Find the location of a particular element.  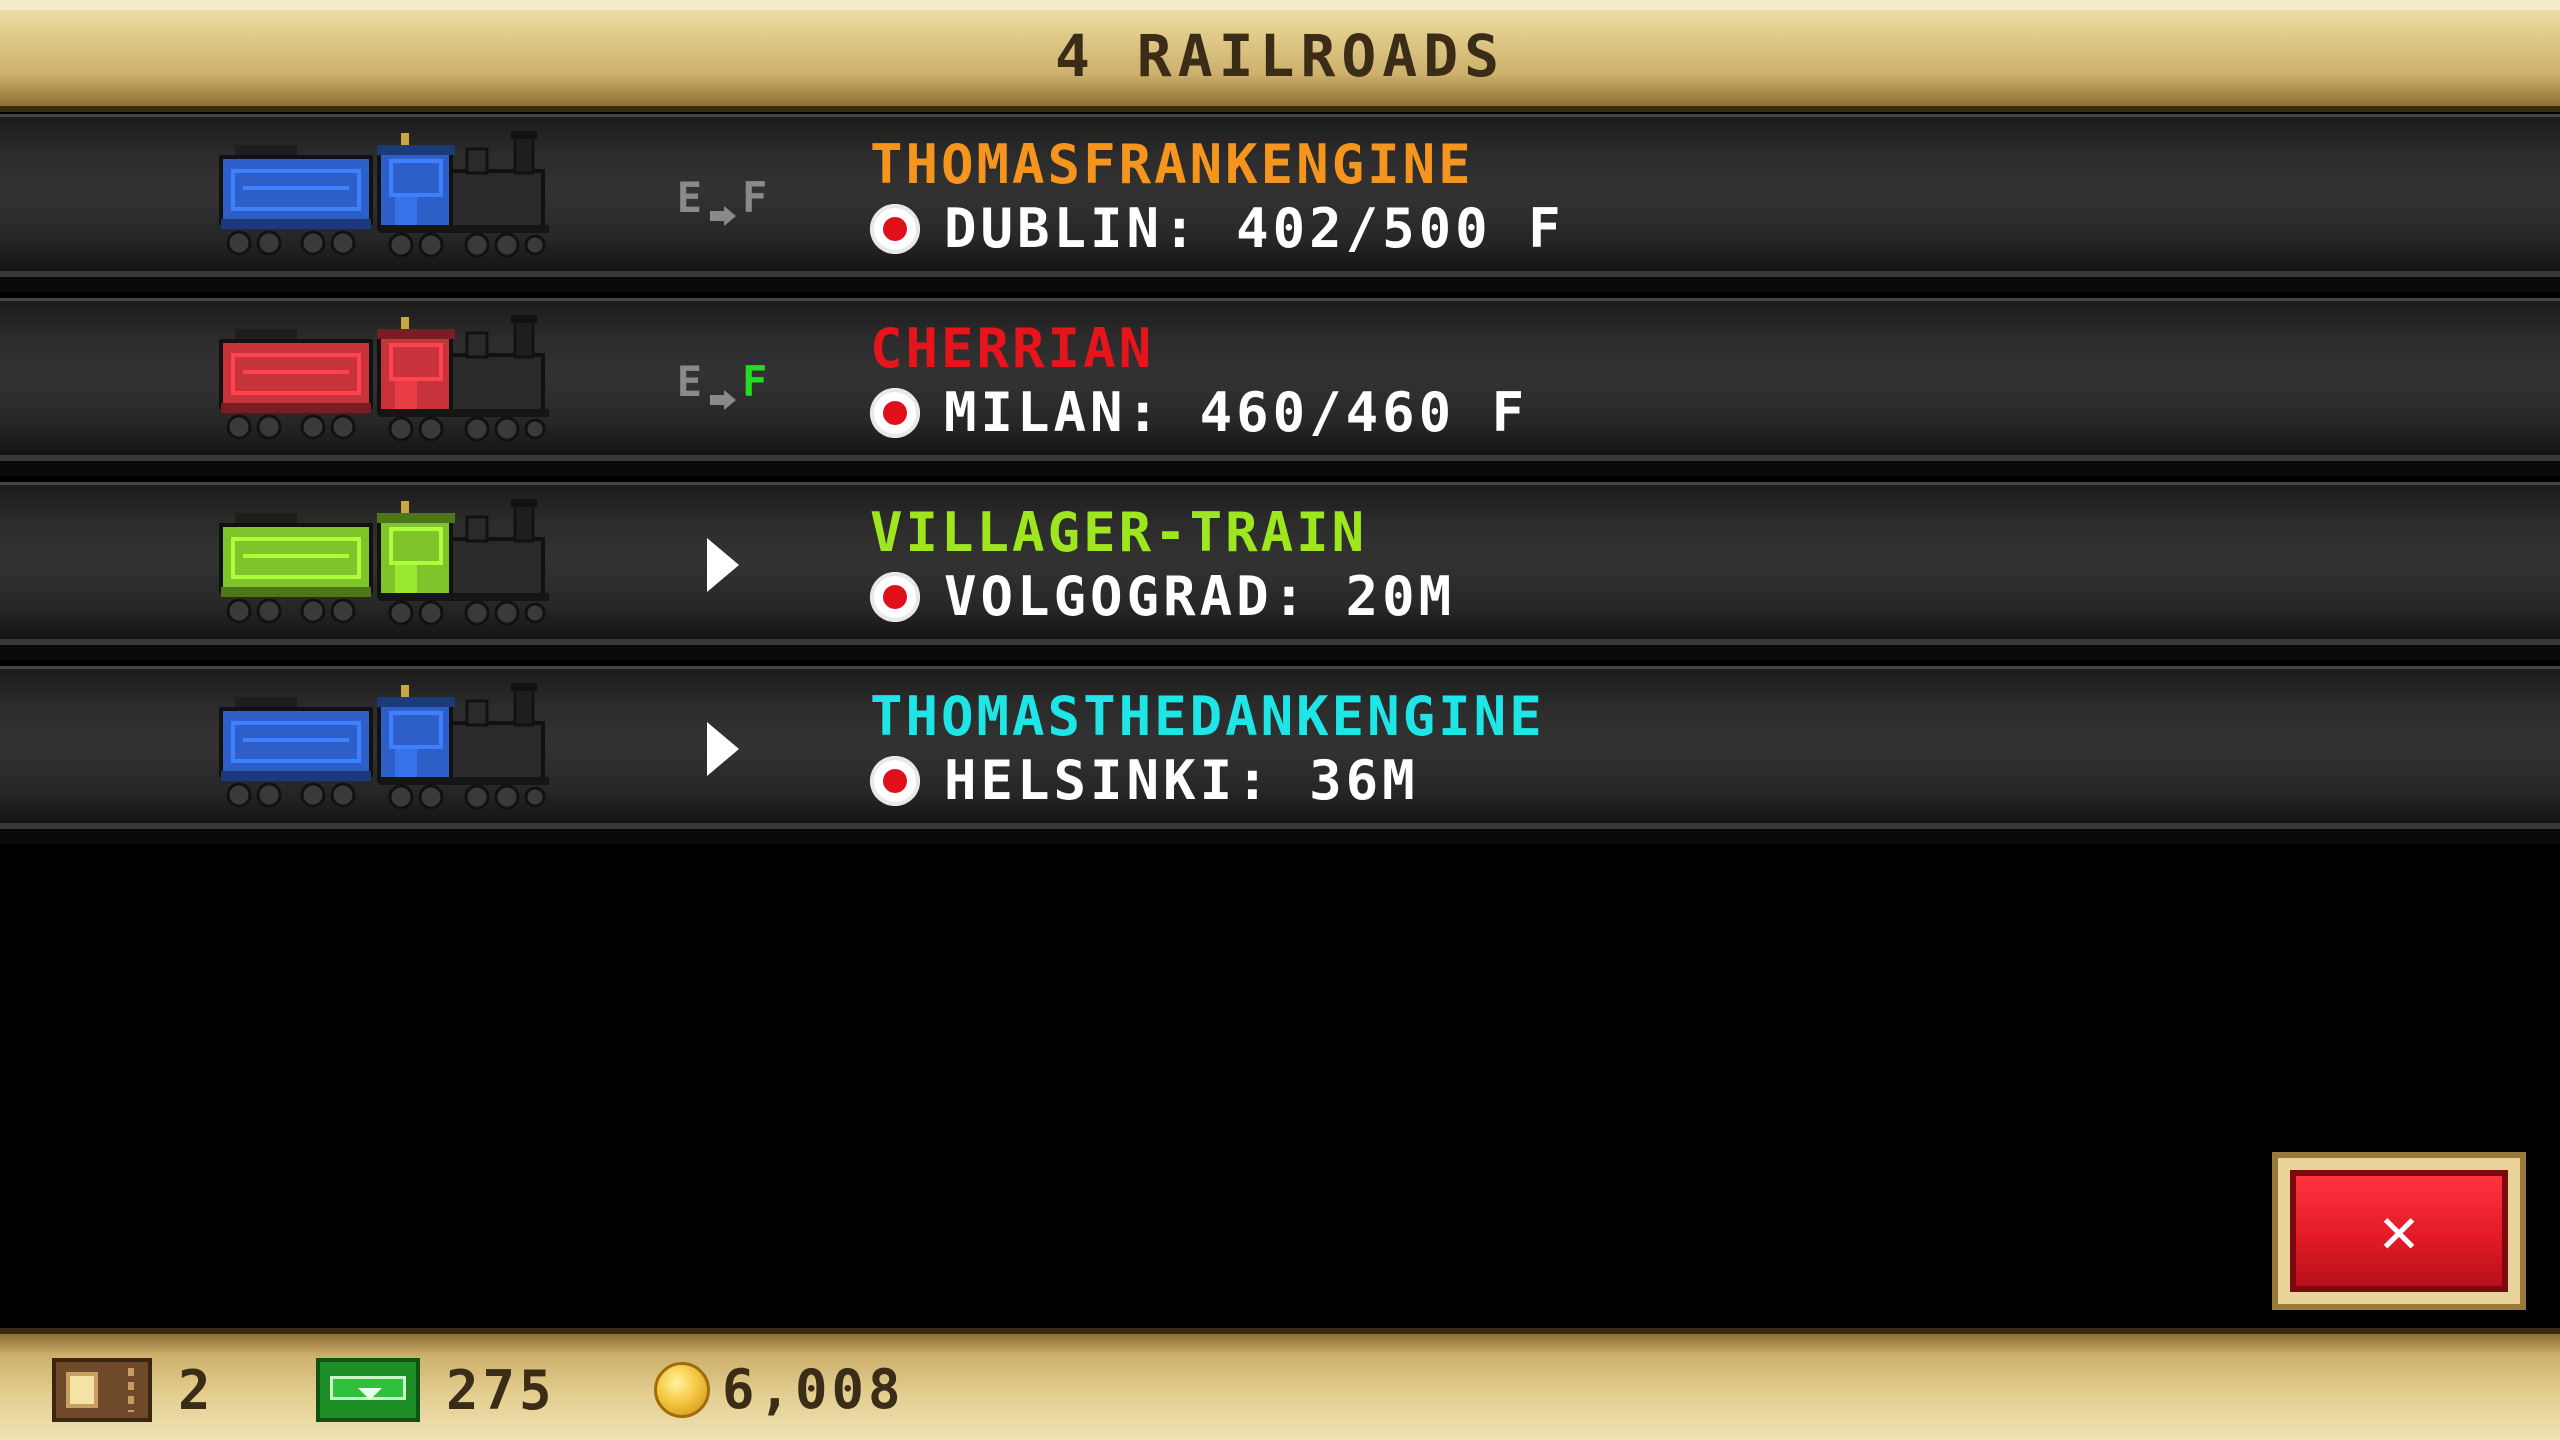

train-info: CHERRIAN MILAN: 460/460 F is located at coordinates (1199, 381).